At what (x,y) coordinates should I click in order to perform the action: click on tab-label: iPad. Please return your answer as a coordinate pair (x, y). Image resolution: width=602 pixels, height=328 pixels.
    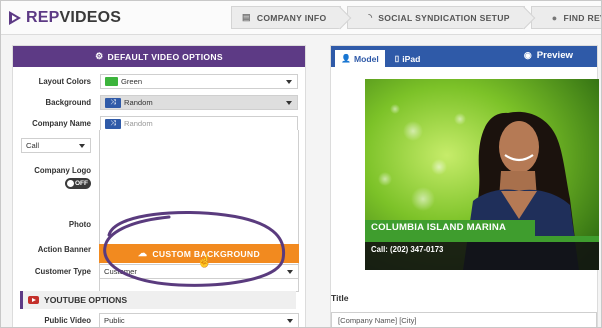
    Looking at the image, I should click on (411, 58).